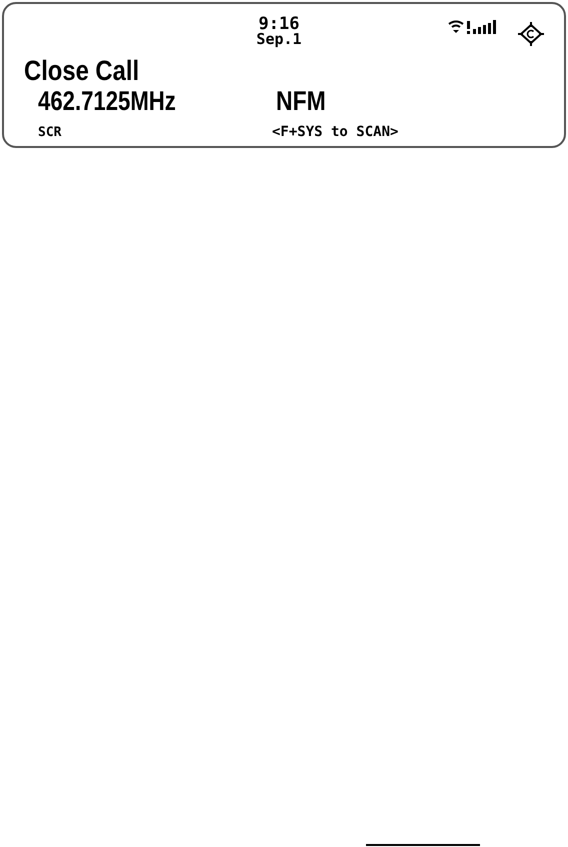 The width and height of the screenshot is (568, 847). What do you see at coordinates (82, 71) in the screenshot?
I see `mode-title: Close Call` at bounding box center [82, 71].